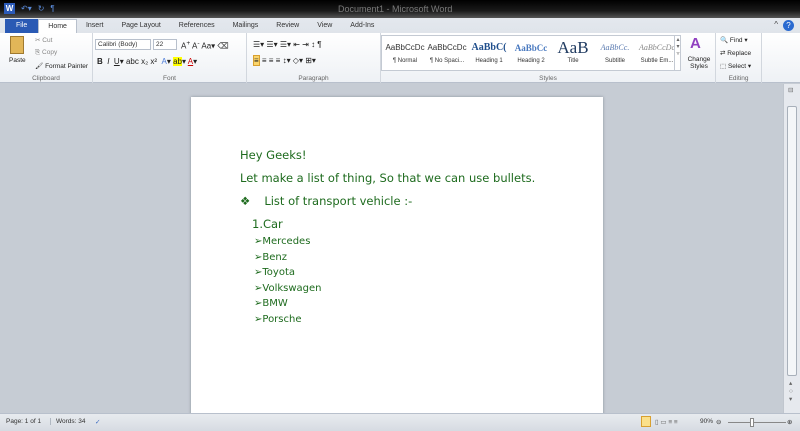  I want to click on tab-references: References, so click(197, 26).